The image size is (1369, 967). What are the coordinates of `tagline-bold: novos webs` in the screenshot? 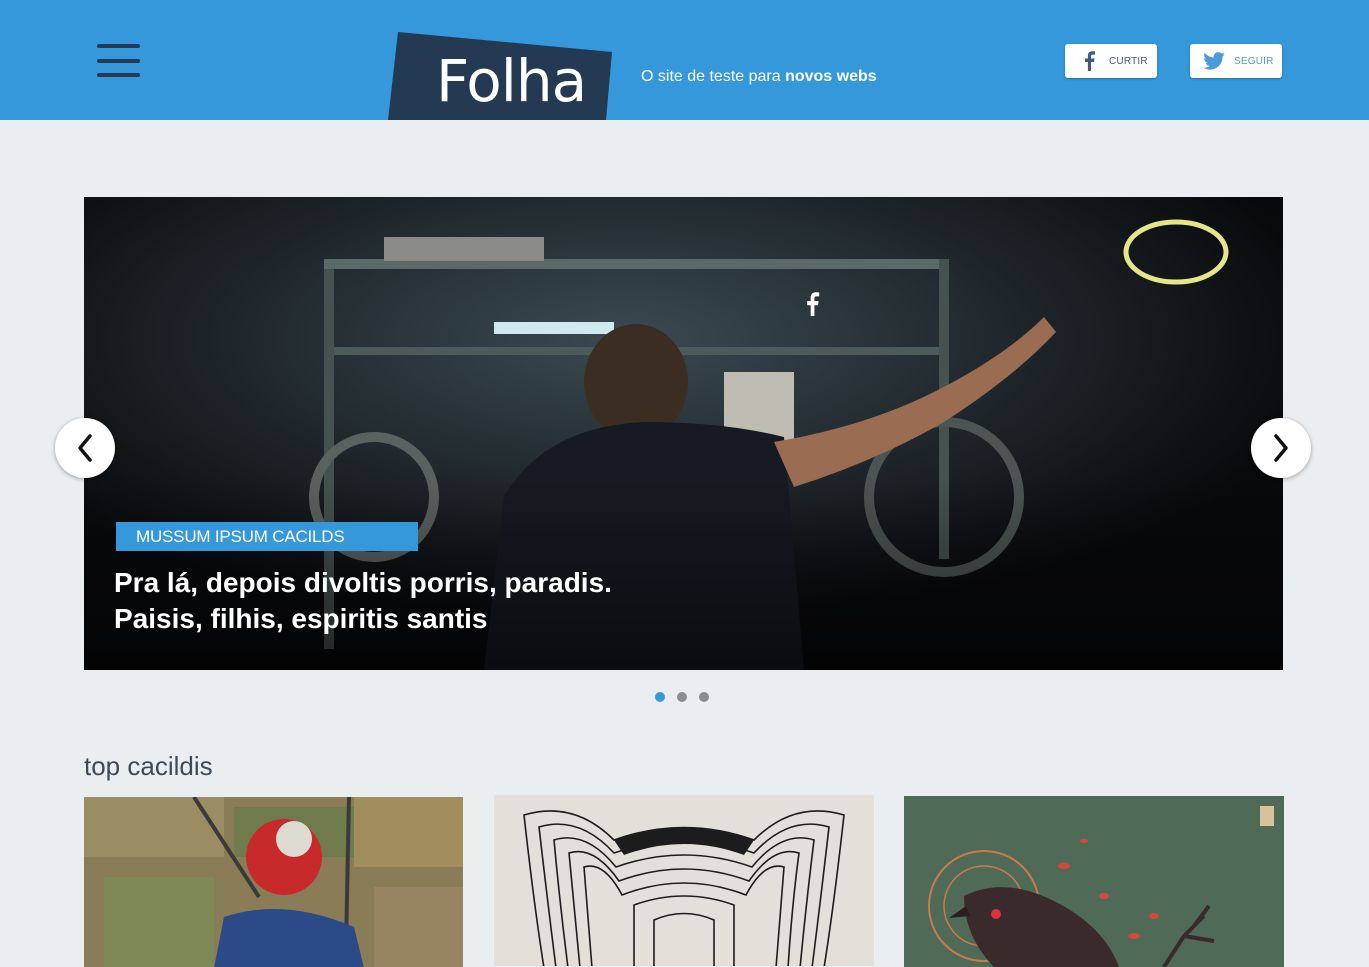 It's located at (831, 76).